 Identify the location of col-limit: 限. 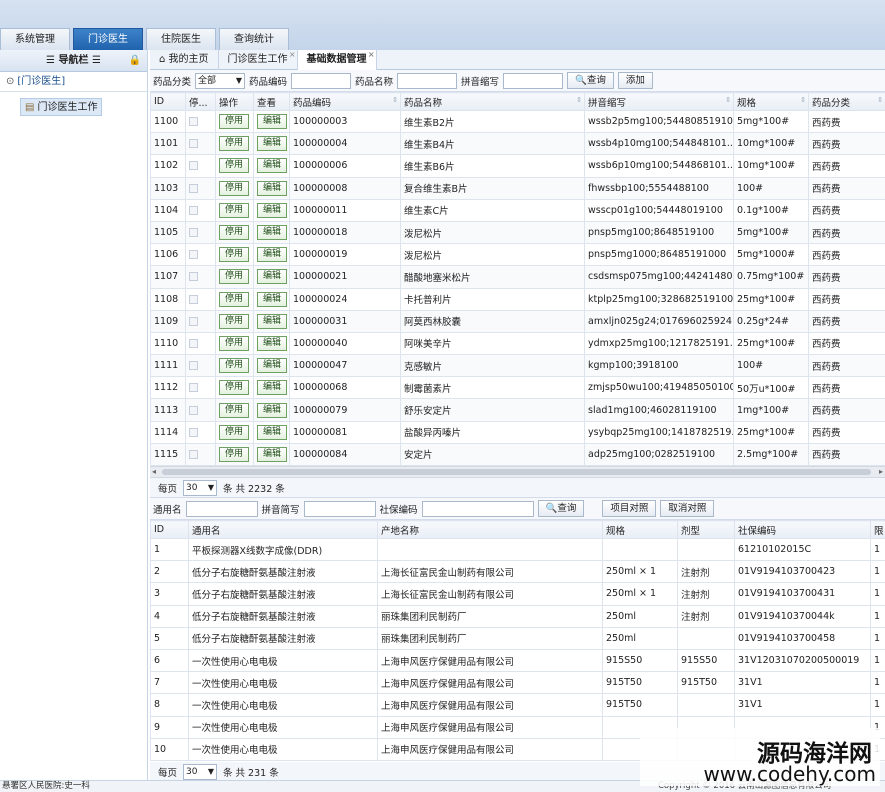
(877, 529).